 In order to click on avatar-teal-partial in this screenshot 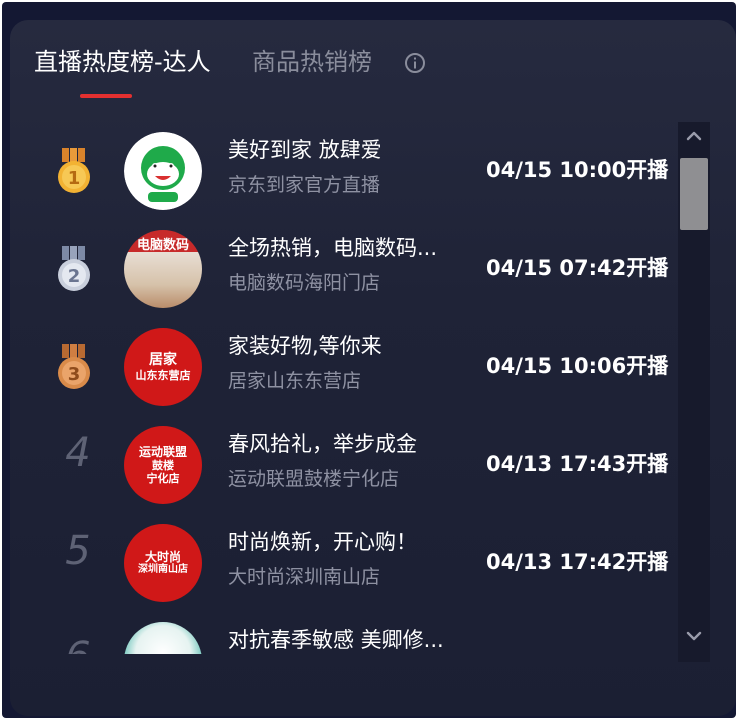, I will do `click(163, 638)`.